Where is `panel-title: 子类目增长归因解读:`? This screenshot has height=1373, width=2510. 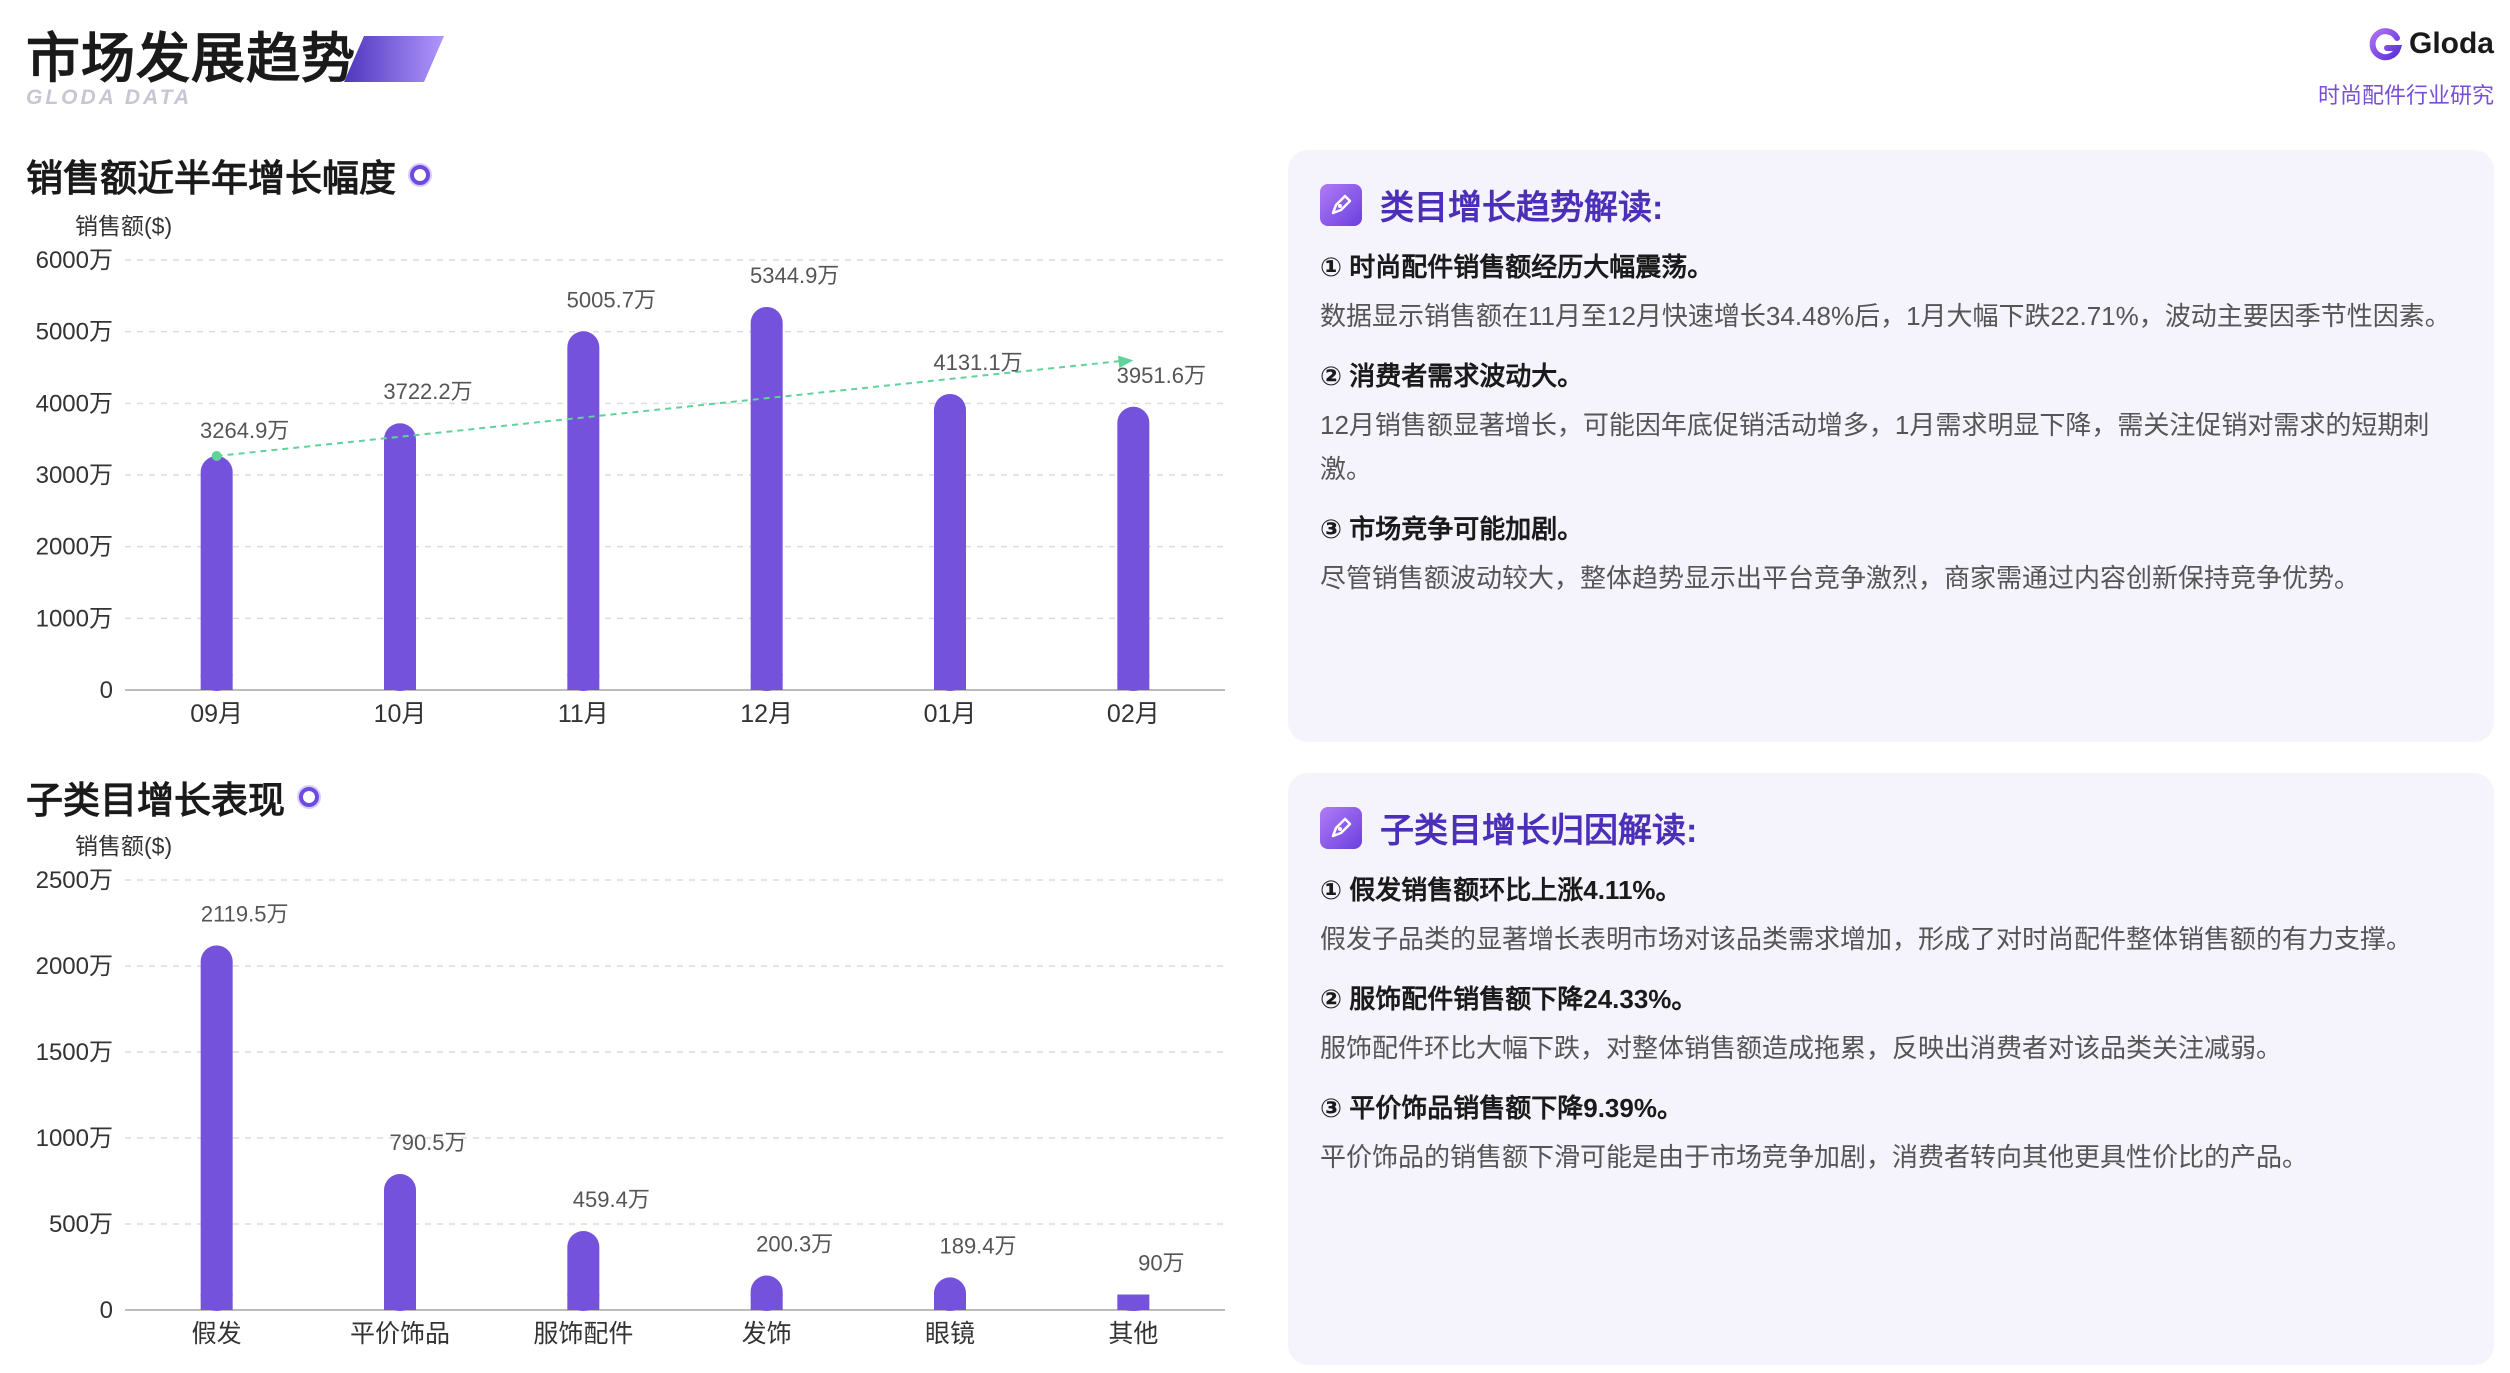
panel-title: 子类目增长归因解读: is located at coordinates (1539, 831).